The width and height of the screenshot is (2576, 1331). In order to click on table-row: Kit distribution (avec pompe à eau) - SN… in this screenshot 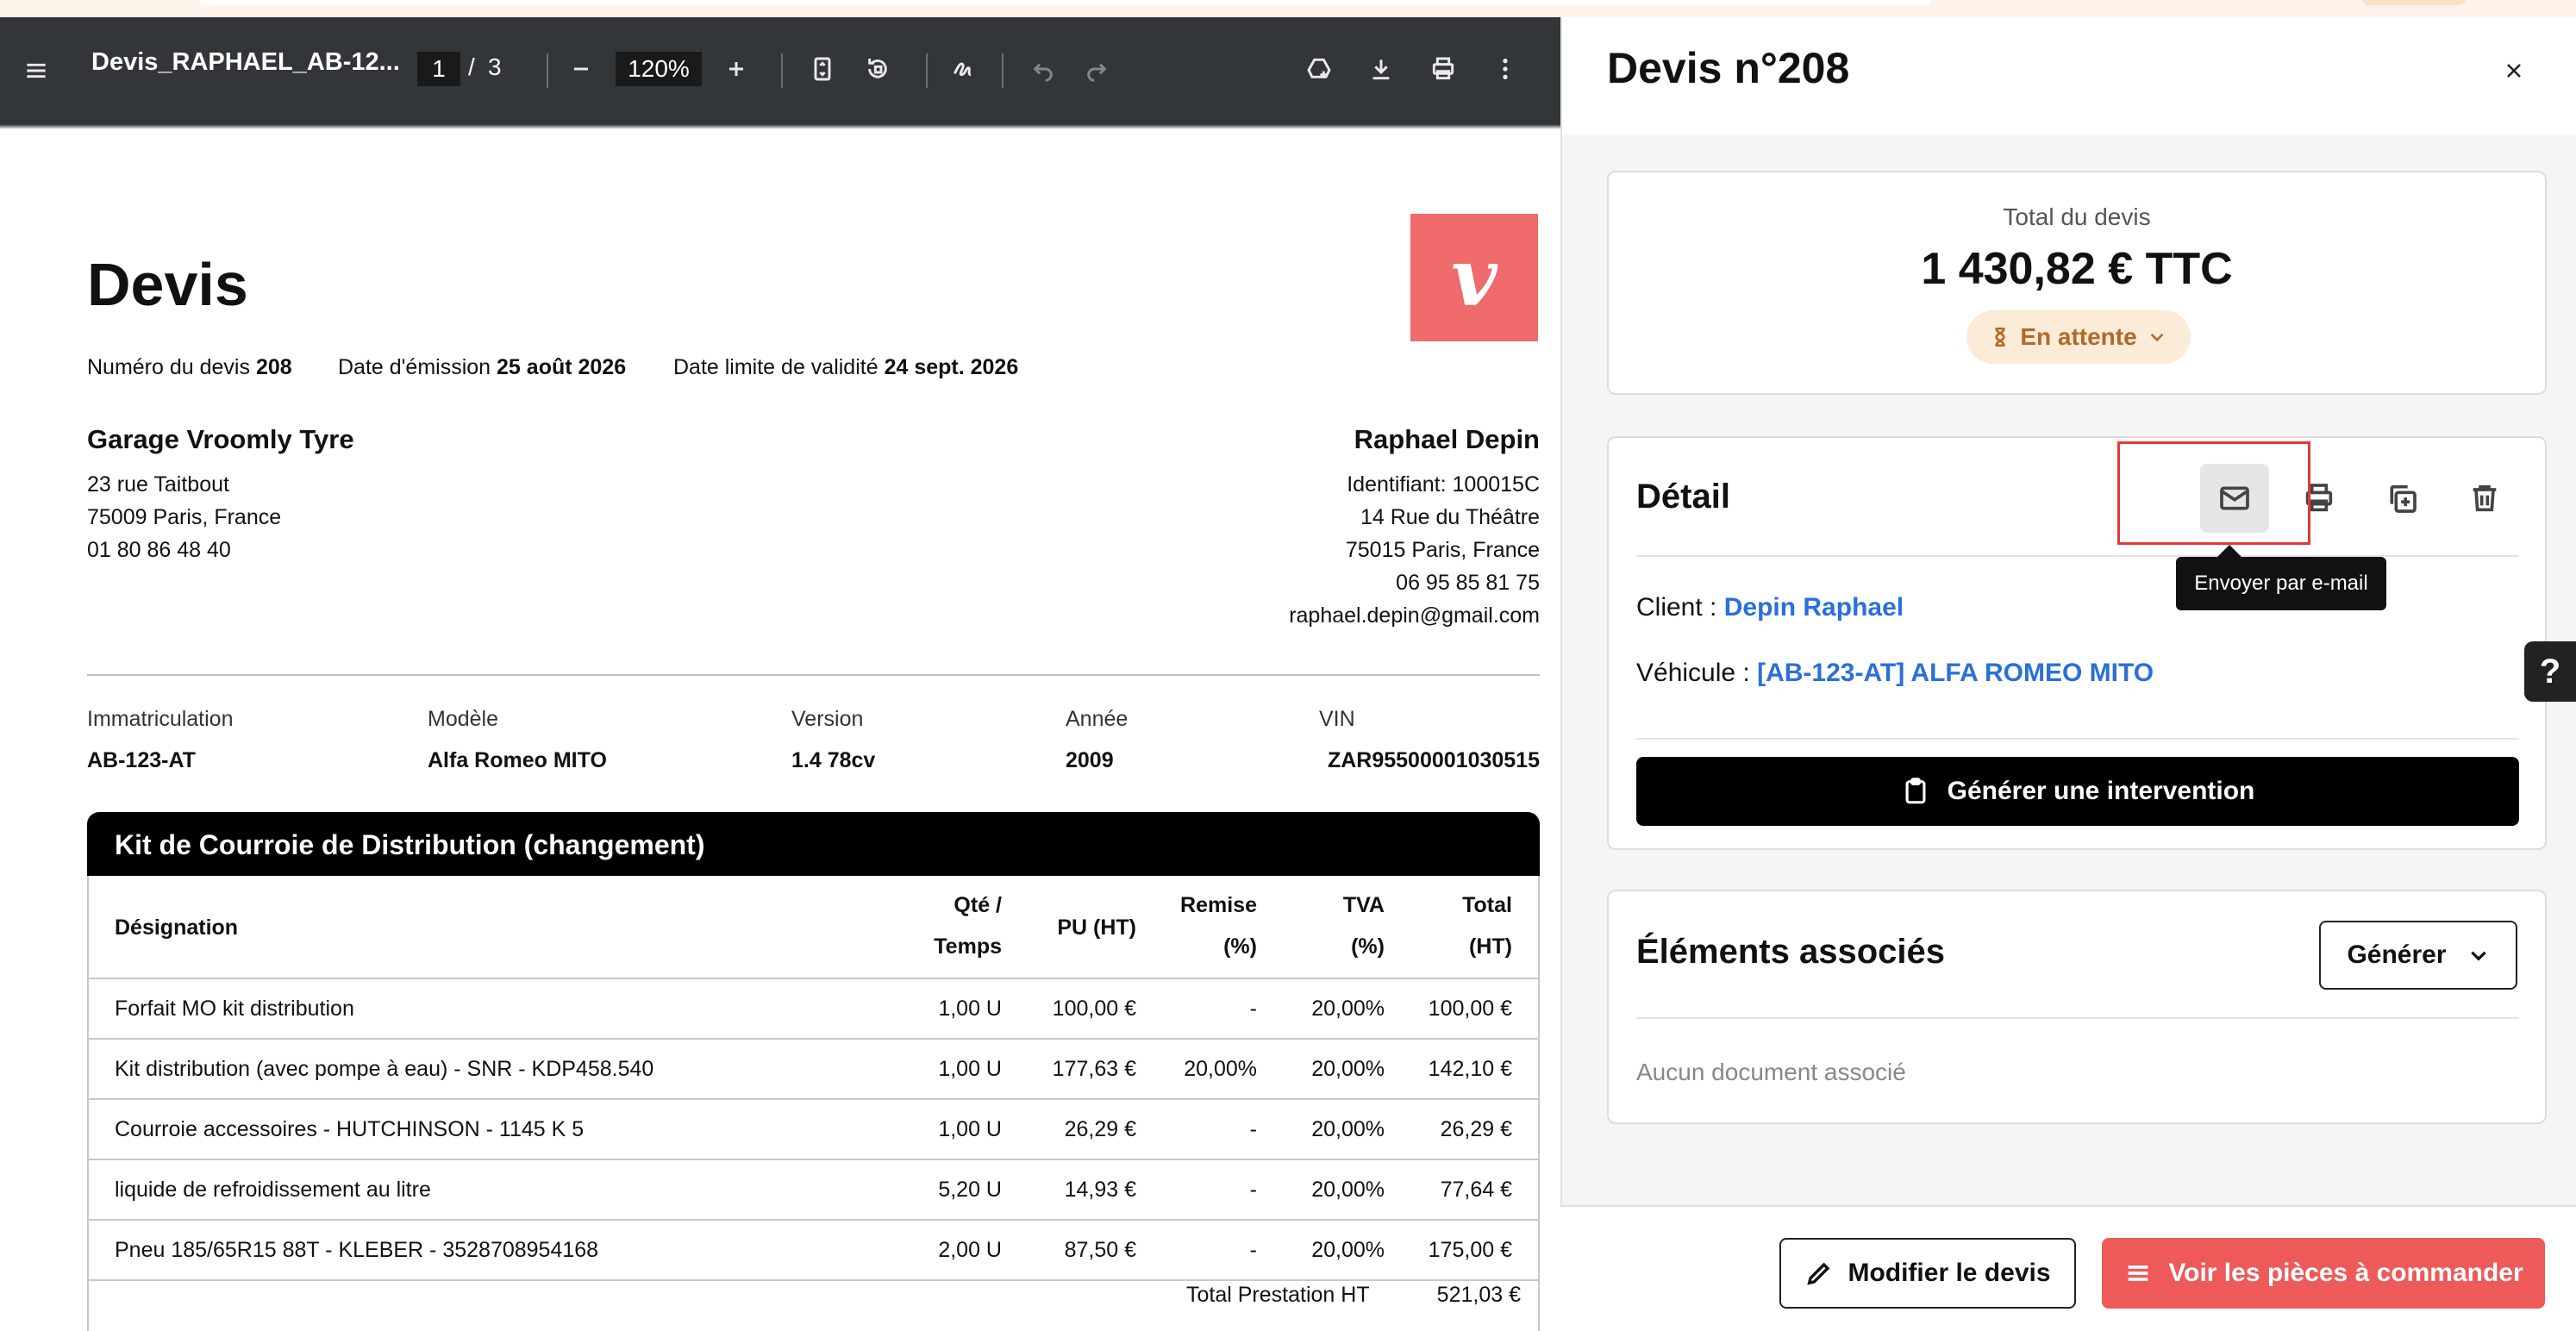, I will do `click(813, 1070)`.